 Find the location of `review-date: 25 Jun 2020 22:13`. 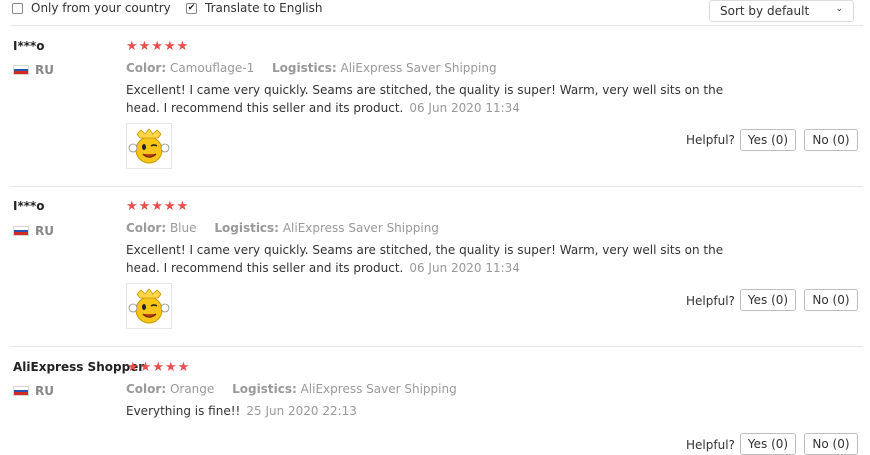

review-date: 25 Jun 2020 22:13 is located at coordinates (301, 411).